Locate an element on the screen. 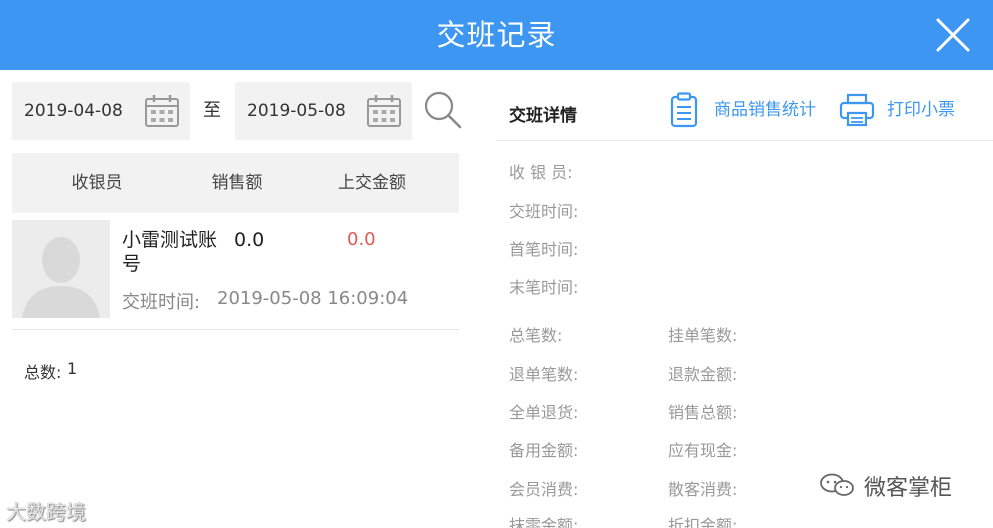 This screenshot has width=993, height=528. column-header-cashier: 收银员 is located at coordinates (97, 183).